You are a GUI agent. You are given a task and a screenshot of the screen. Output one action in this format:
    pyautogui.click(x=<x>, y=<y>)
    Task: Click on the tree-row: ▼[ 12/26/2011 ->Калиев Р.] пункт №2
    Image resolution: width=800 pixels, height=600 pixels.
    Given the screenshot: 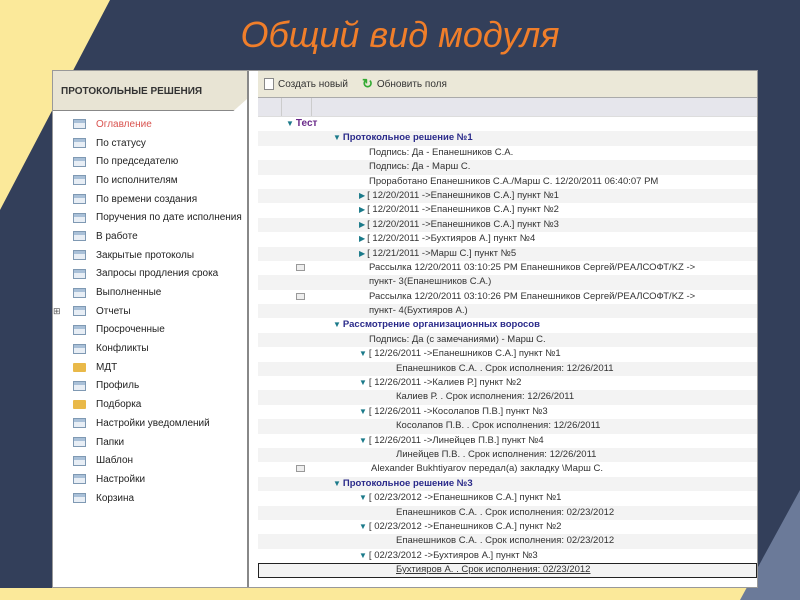 What is the action you would take?
    pyautogui.click(x=507, y=383)
    